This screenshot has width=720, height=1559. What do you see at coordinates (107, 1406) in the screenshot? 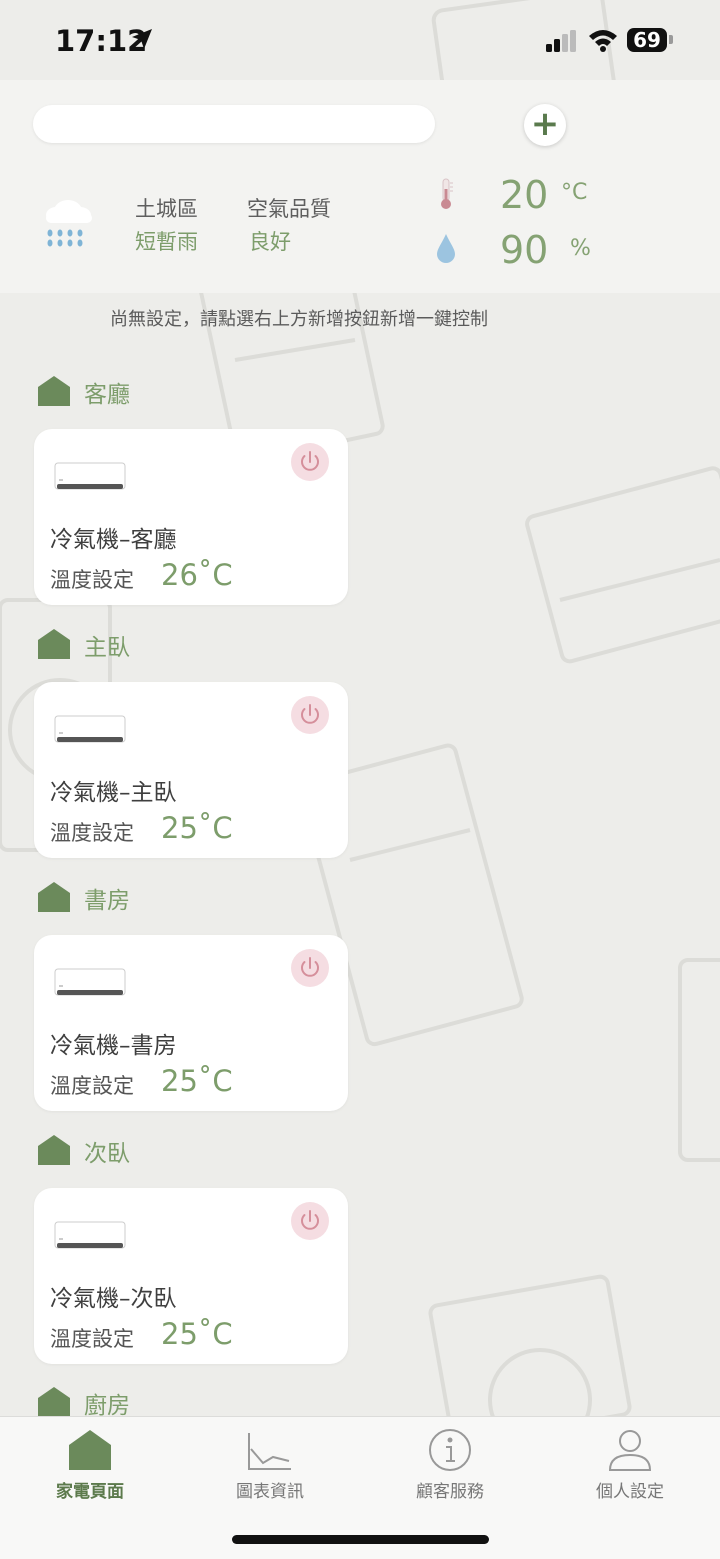
I see `room-name: 廚房` at bounding box center [107, 1406].